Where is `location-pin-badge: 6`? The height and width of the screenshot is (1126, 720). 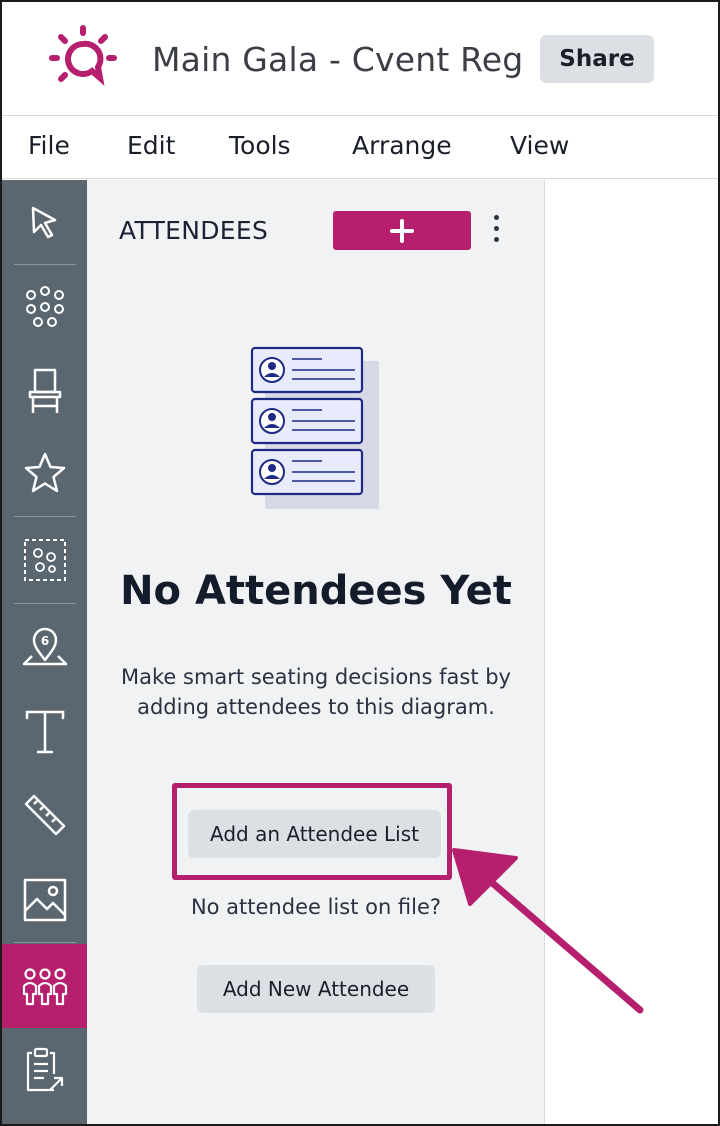 location-pin-badge: 6 is located at coordinates (44, 641).